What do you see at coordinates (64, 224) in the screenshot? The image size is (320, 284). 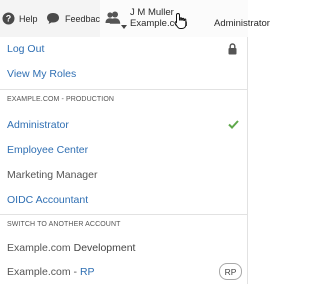 I see `switch-account-section-header: SWITCH TO ANOTHER ACCOUNT` at bounding box center [64, 224].